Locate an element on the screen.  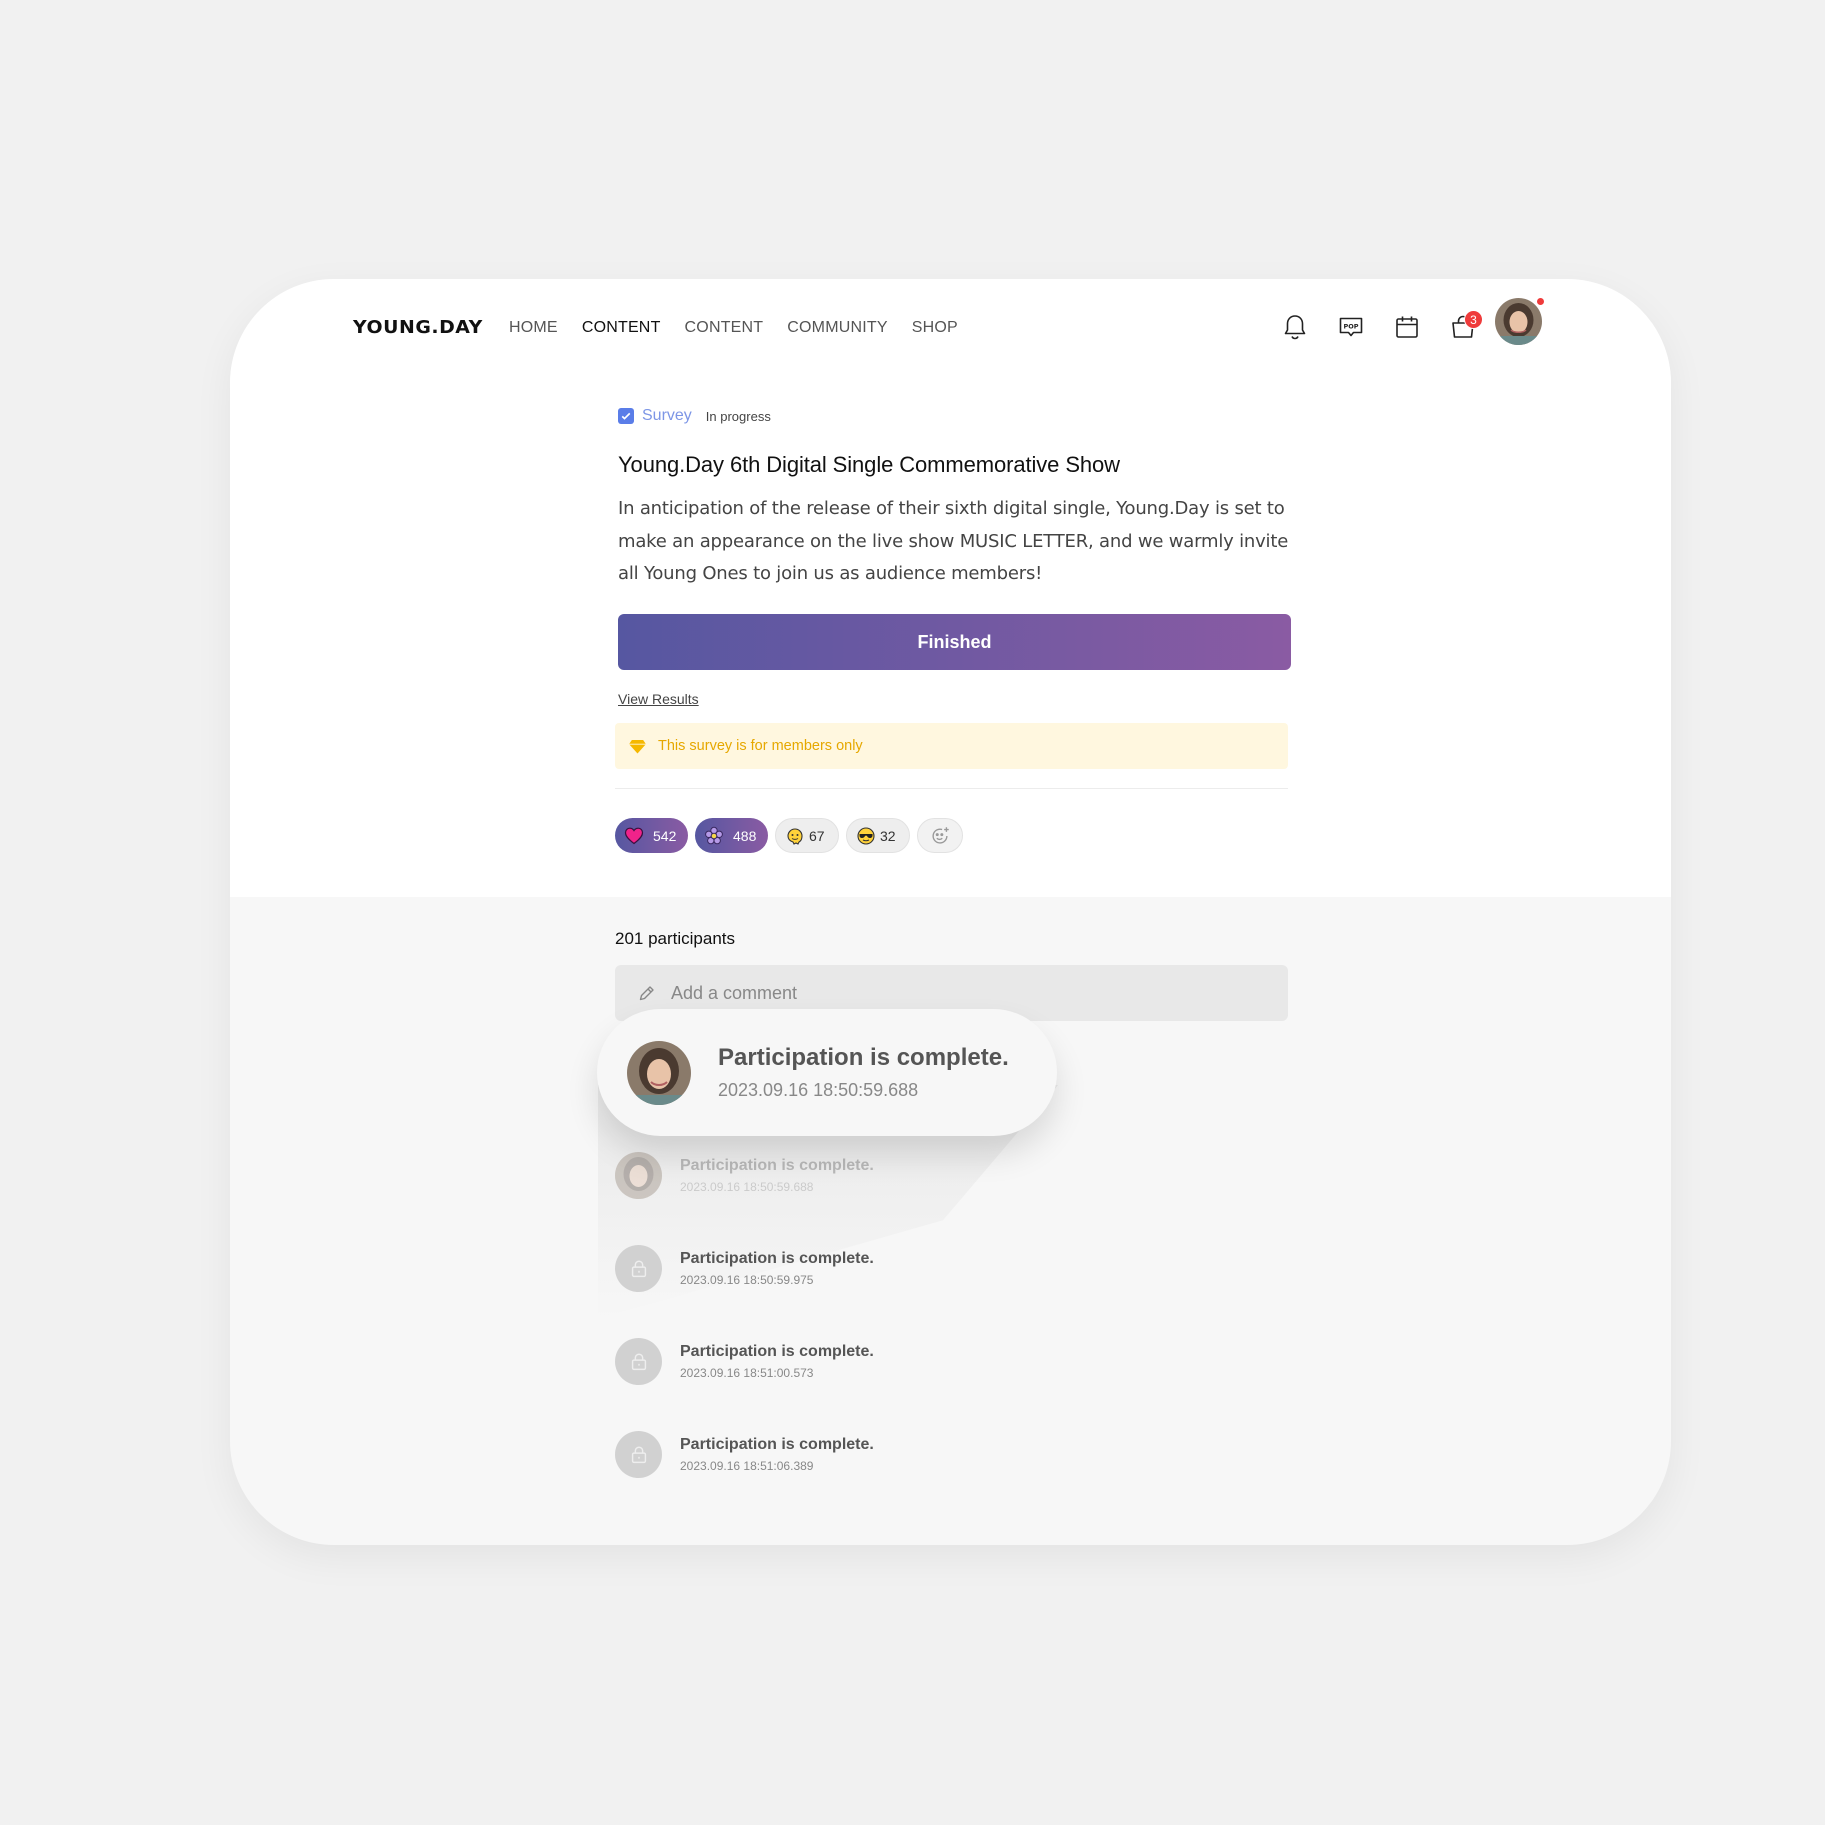
reaction-sunglasses-face: 32 is located at coordinates (878, 835).